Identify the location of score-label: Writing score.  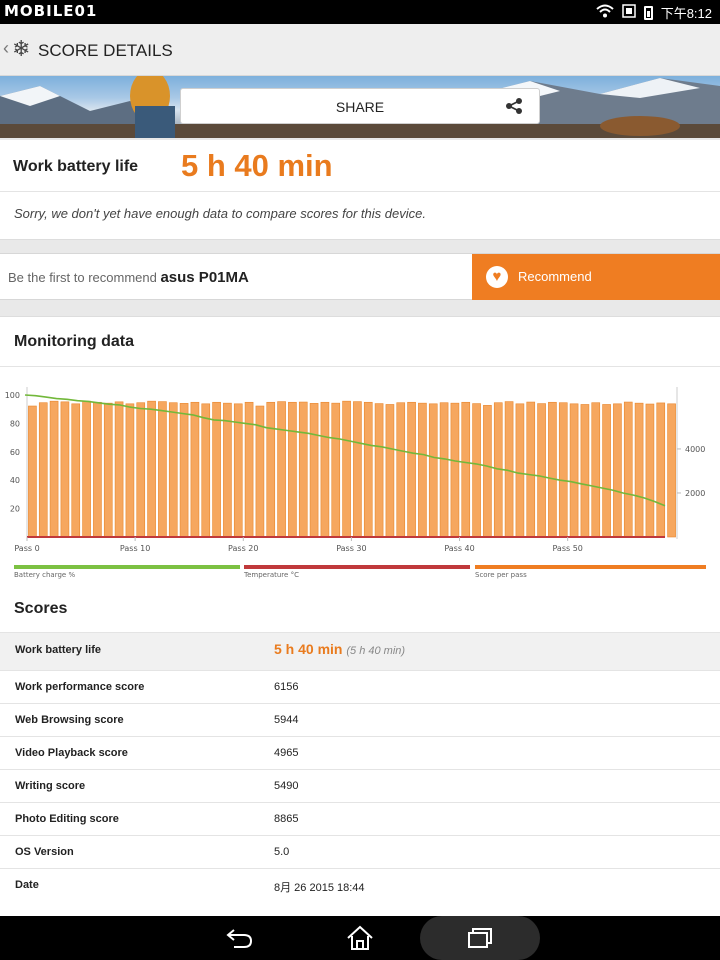
(50, 786).